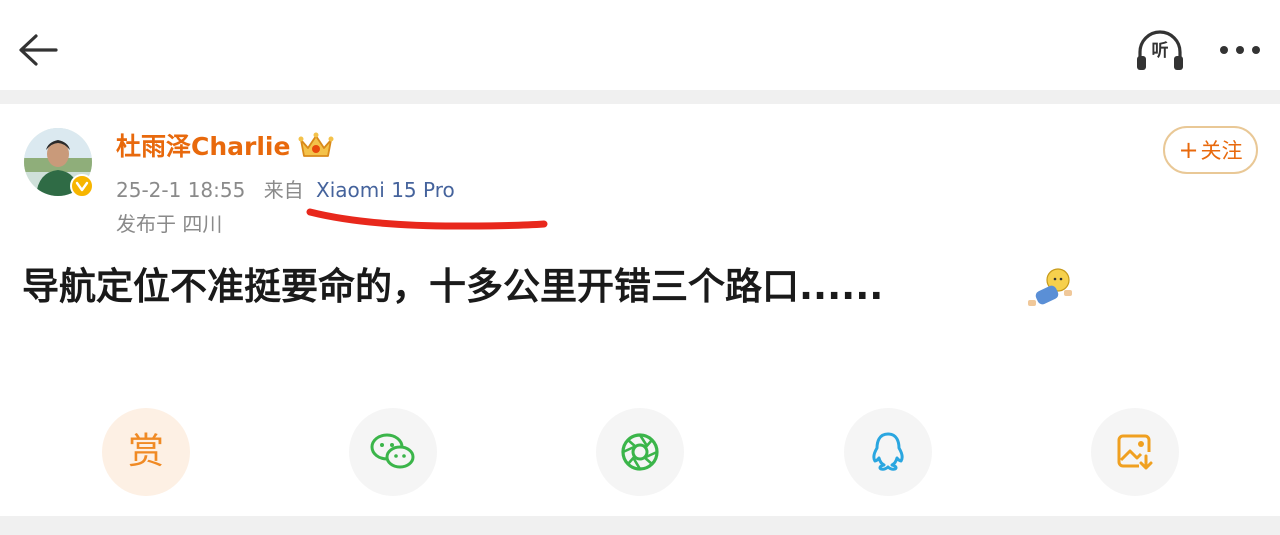  I want to click on follow-button: + 关注, so click(1210, 150).